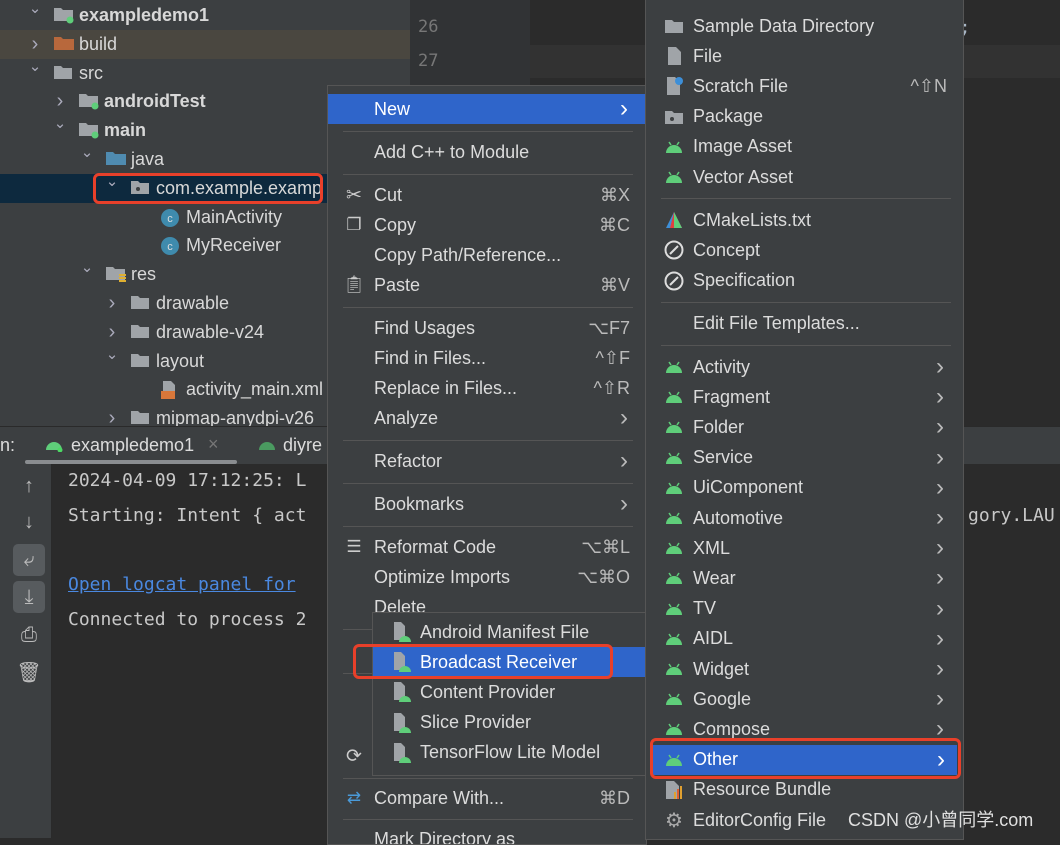  What do you see at coordinates (804, 518) in the screenshot?
I see `new-item-automotive: Automotive›` at bounding box center [804, 518].